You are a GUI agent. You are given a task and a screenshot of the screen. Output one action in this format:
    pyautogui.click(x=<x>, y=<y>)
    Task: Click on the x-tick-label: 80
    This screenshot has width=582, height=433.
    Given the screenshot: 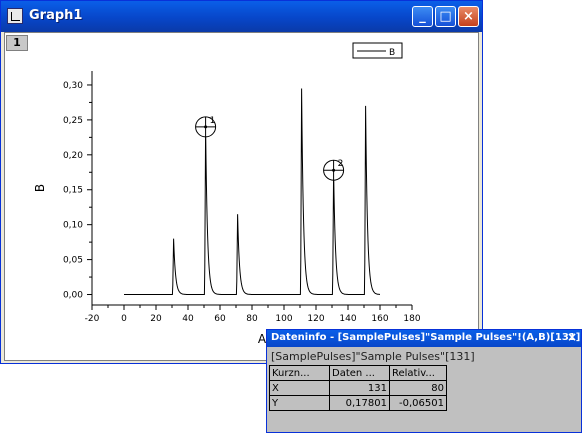 What is the action you would take?
    pyautogui.click(x=252, y=319)
    